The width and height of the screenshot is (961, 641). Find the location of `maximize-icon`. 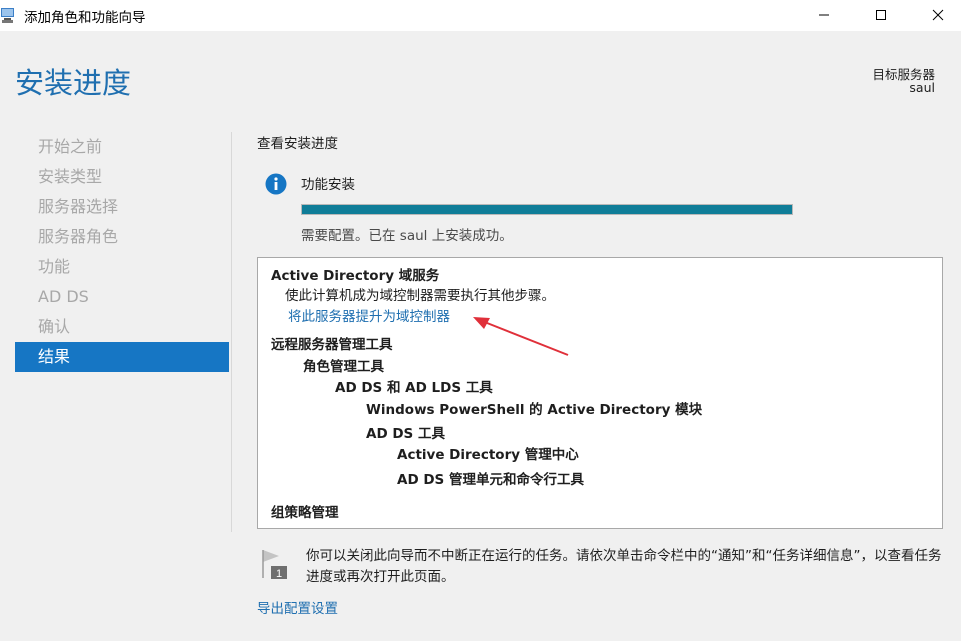

maximize-icon is located at coordinates (881, 15).